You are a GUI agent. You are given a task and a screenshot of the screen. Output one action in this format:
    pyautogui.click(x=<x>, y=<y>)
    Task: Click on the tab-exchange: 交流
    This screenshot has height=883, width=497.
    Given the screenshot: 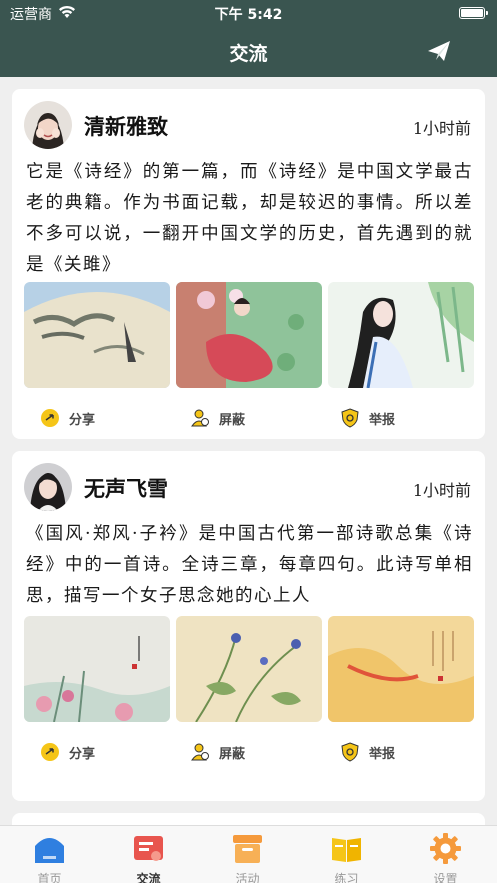 What is the action you would take?
    pyautogui.click(x=148, y=856)
    